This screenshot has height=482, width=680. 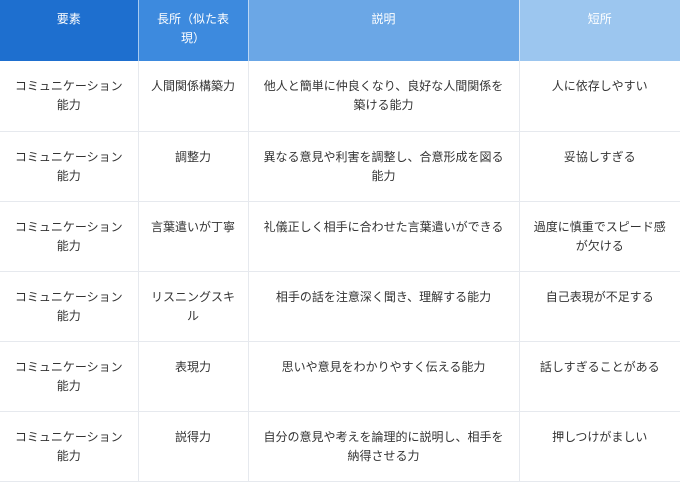 I want to click on cell-description: 異なる意見や利害を調整し、合意形成を図る能力, so click(x=384, y=166).